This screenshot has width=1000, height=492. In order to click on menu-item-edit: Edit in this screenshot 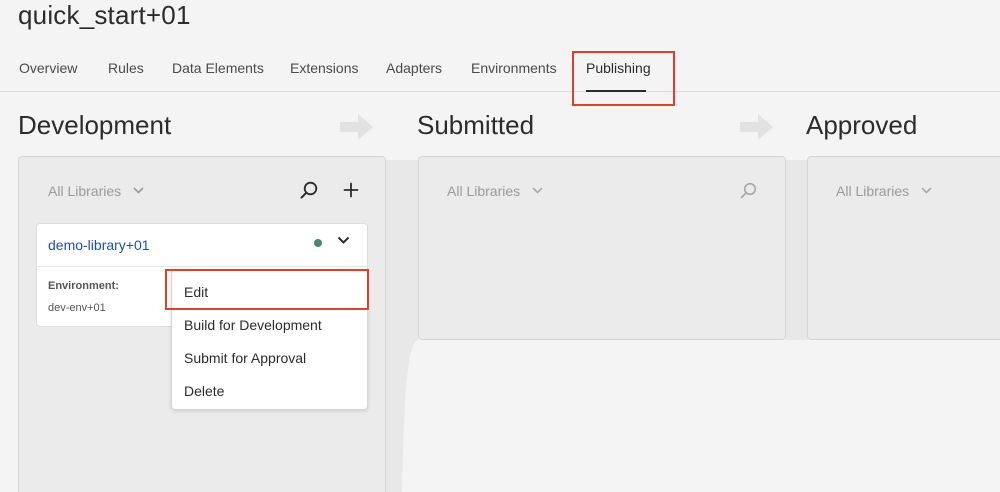, I will do `click(196, 292)`.